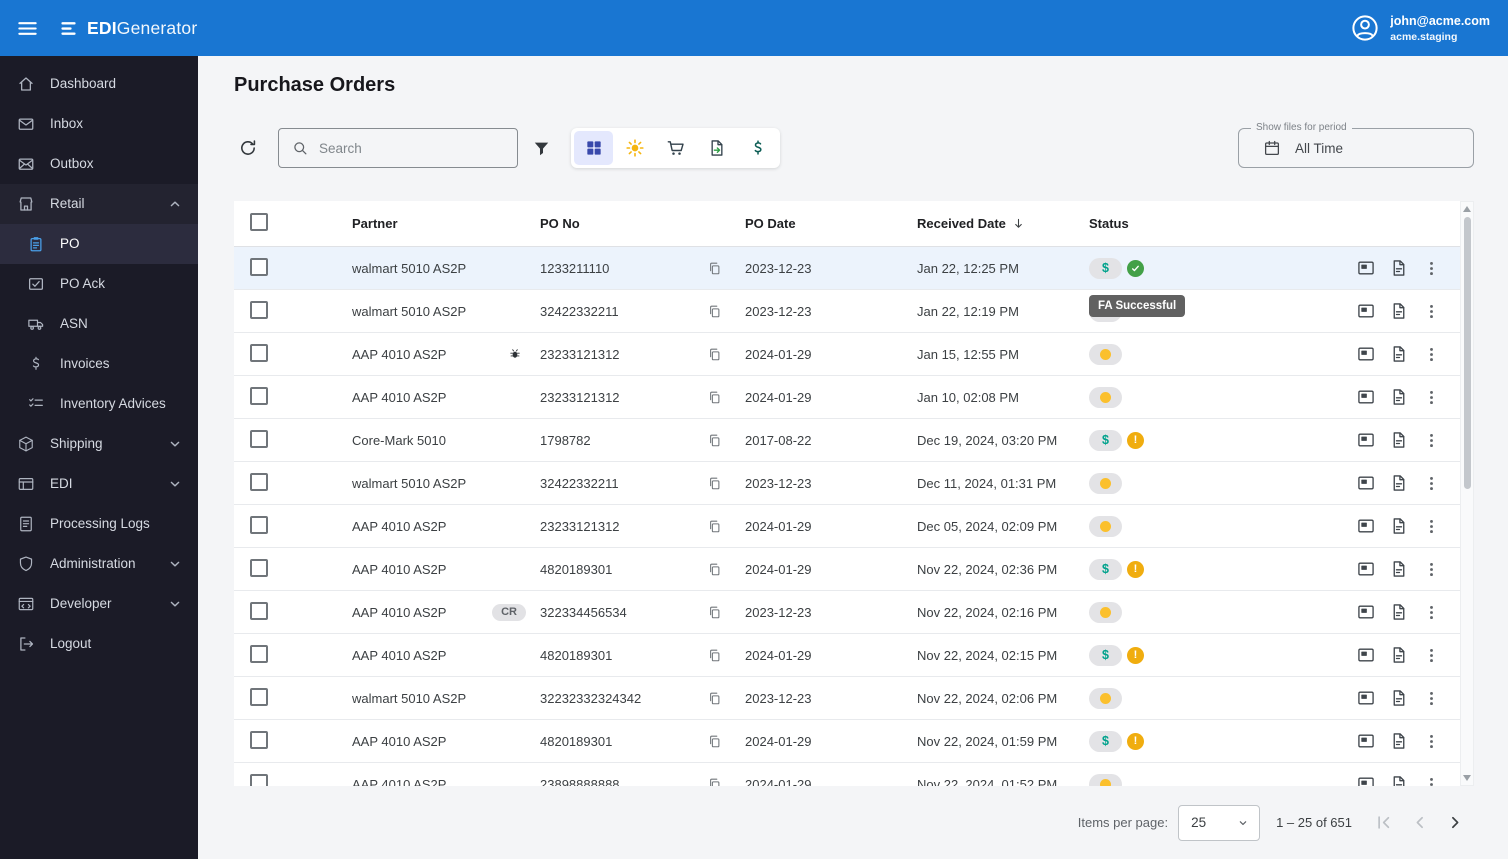 The height and width of the screenshot is (859, 1508). Describe the element at coordinates (675, 148) in the screenshot. I see `filter-cart-button` at that location.